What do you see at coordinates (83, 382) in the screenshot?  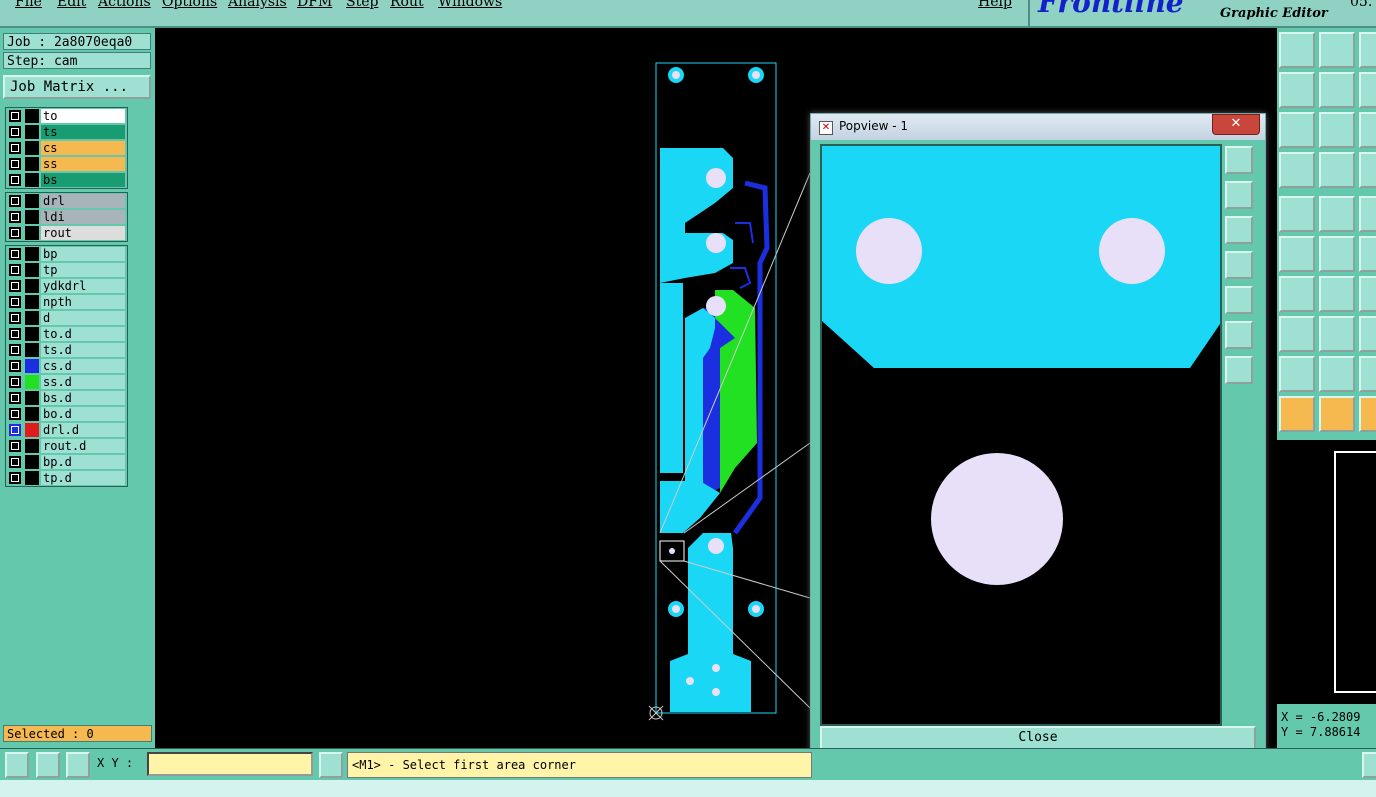 I see `layer-name: ss.d` at bounding box center [83, 382].